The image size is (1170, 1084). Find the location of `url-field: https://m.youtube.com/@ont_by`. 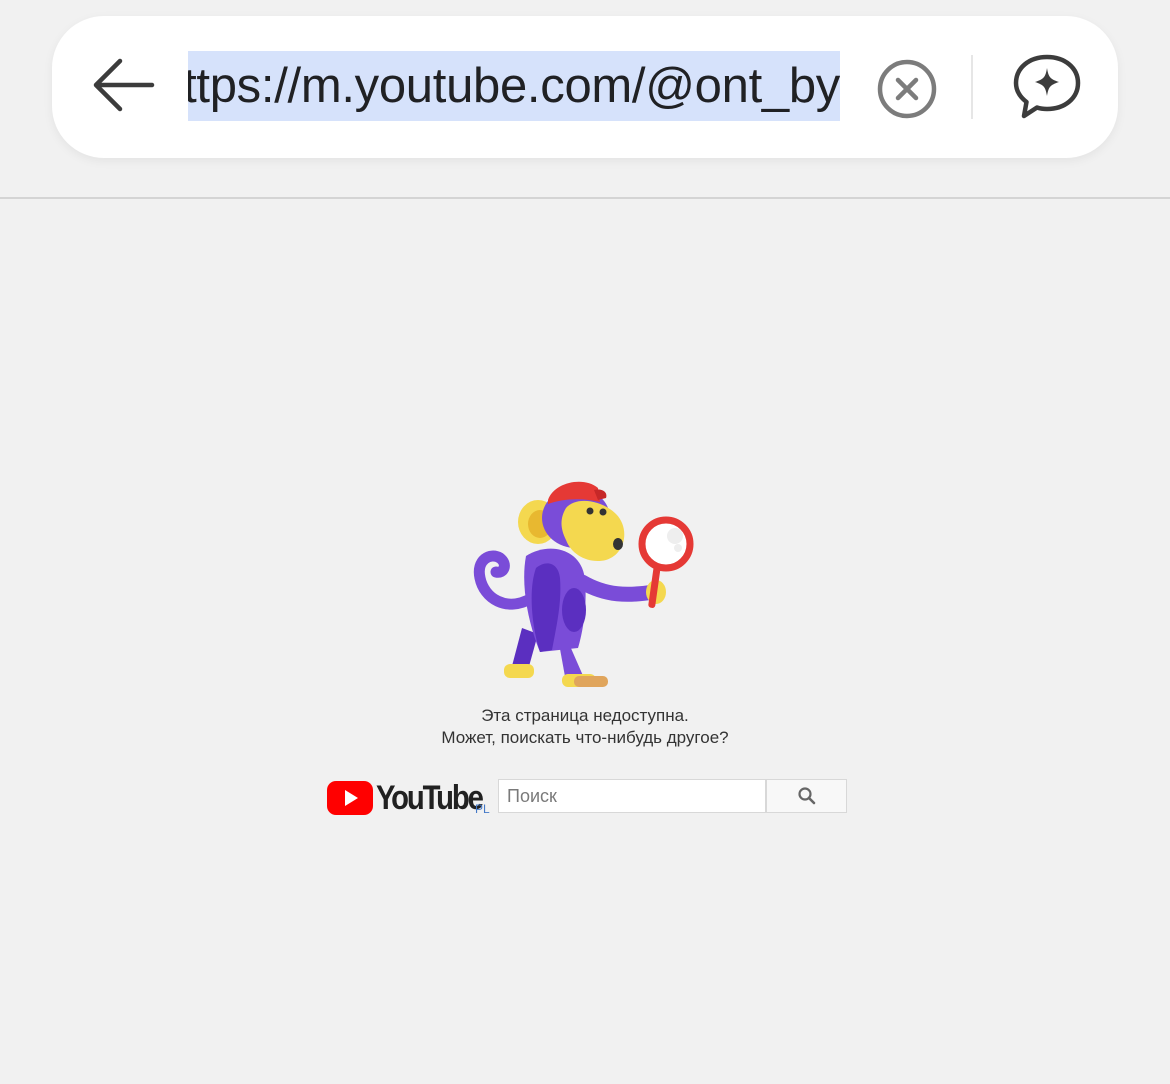

url-field: https://m.youtube.com/@ont_by is located at coordinates (514, 86).